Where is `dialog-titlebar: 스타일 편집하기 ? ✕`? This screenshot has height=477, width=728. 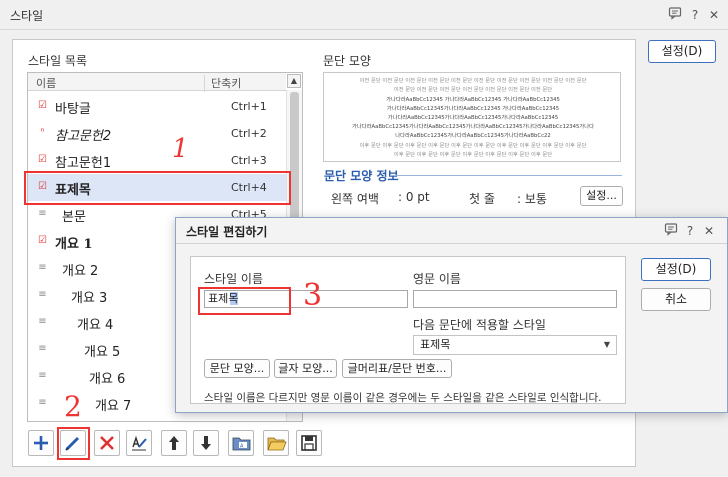 dialog-titlebar: 스타일 편집하기 ? ✕ is located at coordinates (451, 231).